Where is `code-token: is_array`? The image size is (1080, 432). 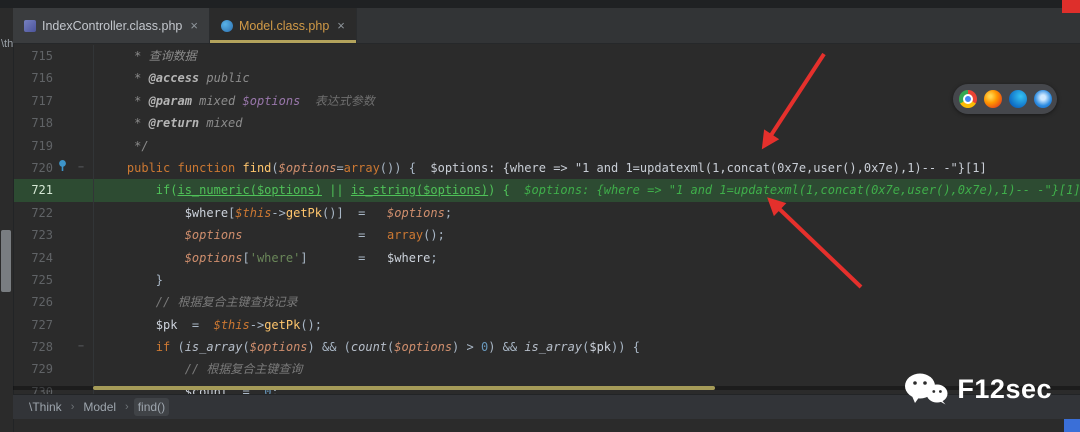
code-token: is_array is located at coordinates (553, 347).